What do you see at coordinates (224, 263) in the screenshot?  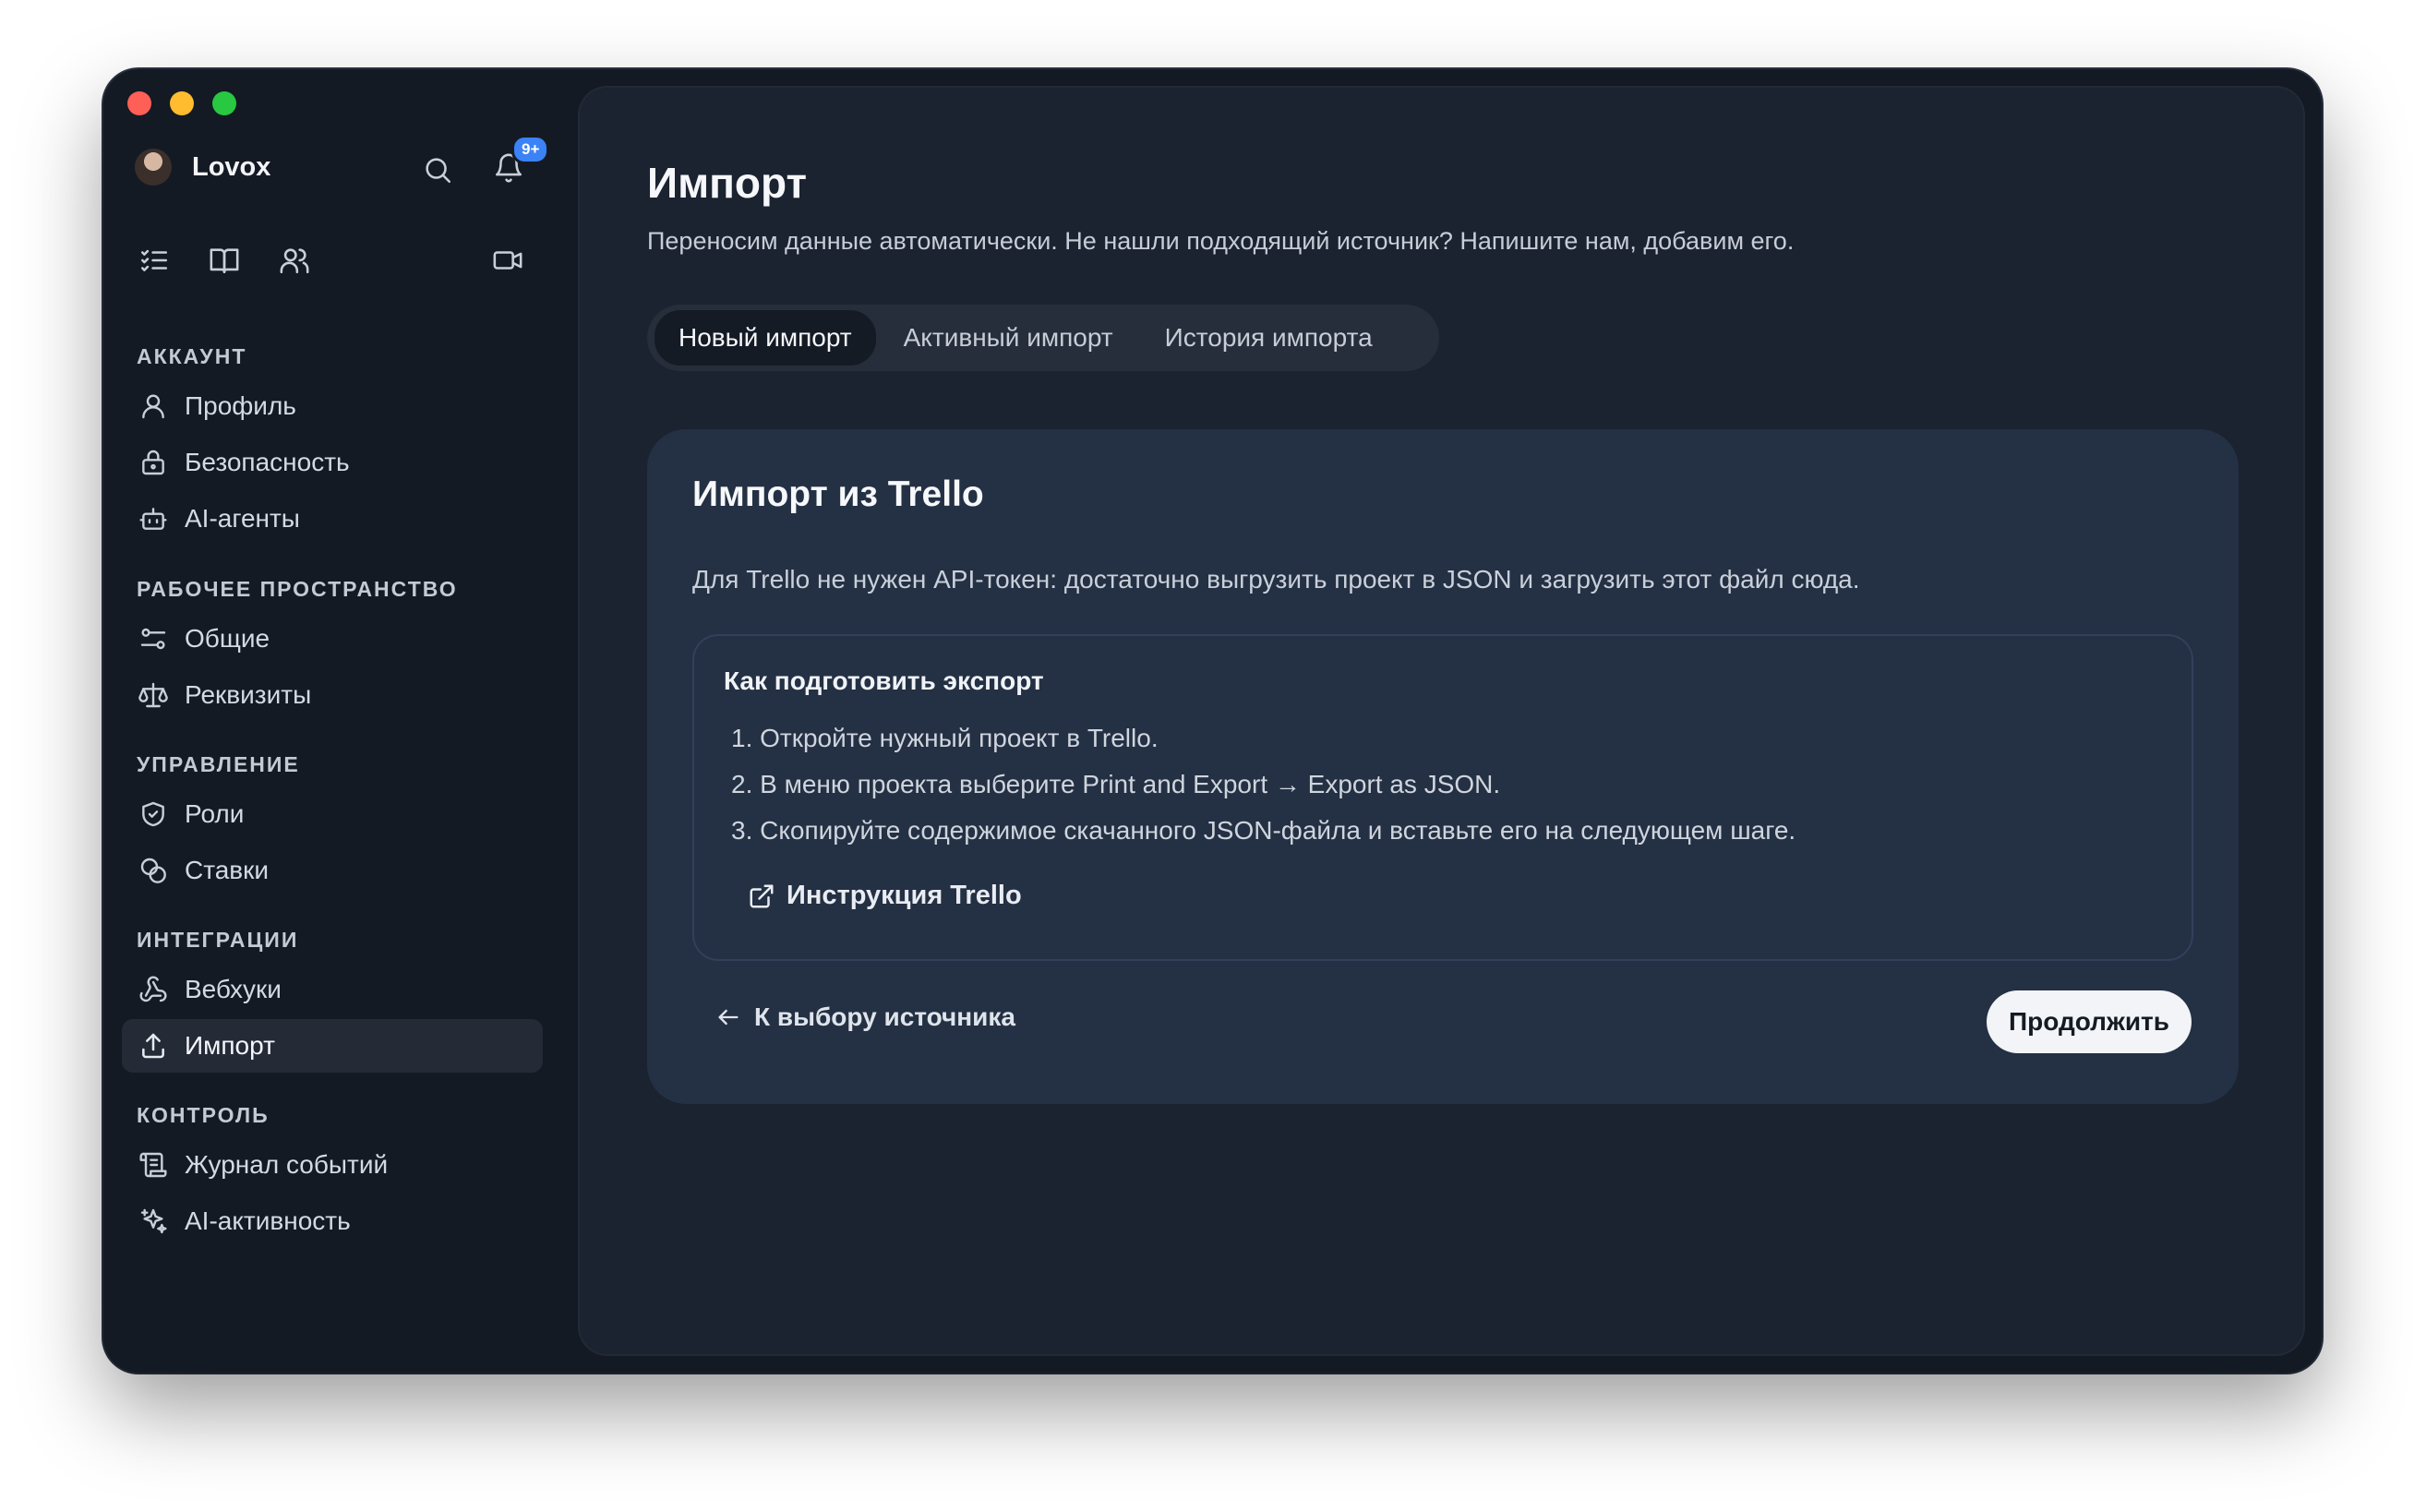 I see `book-icon` at bounding box center [224, 263].